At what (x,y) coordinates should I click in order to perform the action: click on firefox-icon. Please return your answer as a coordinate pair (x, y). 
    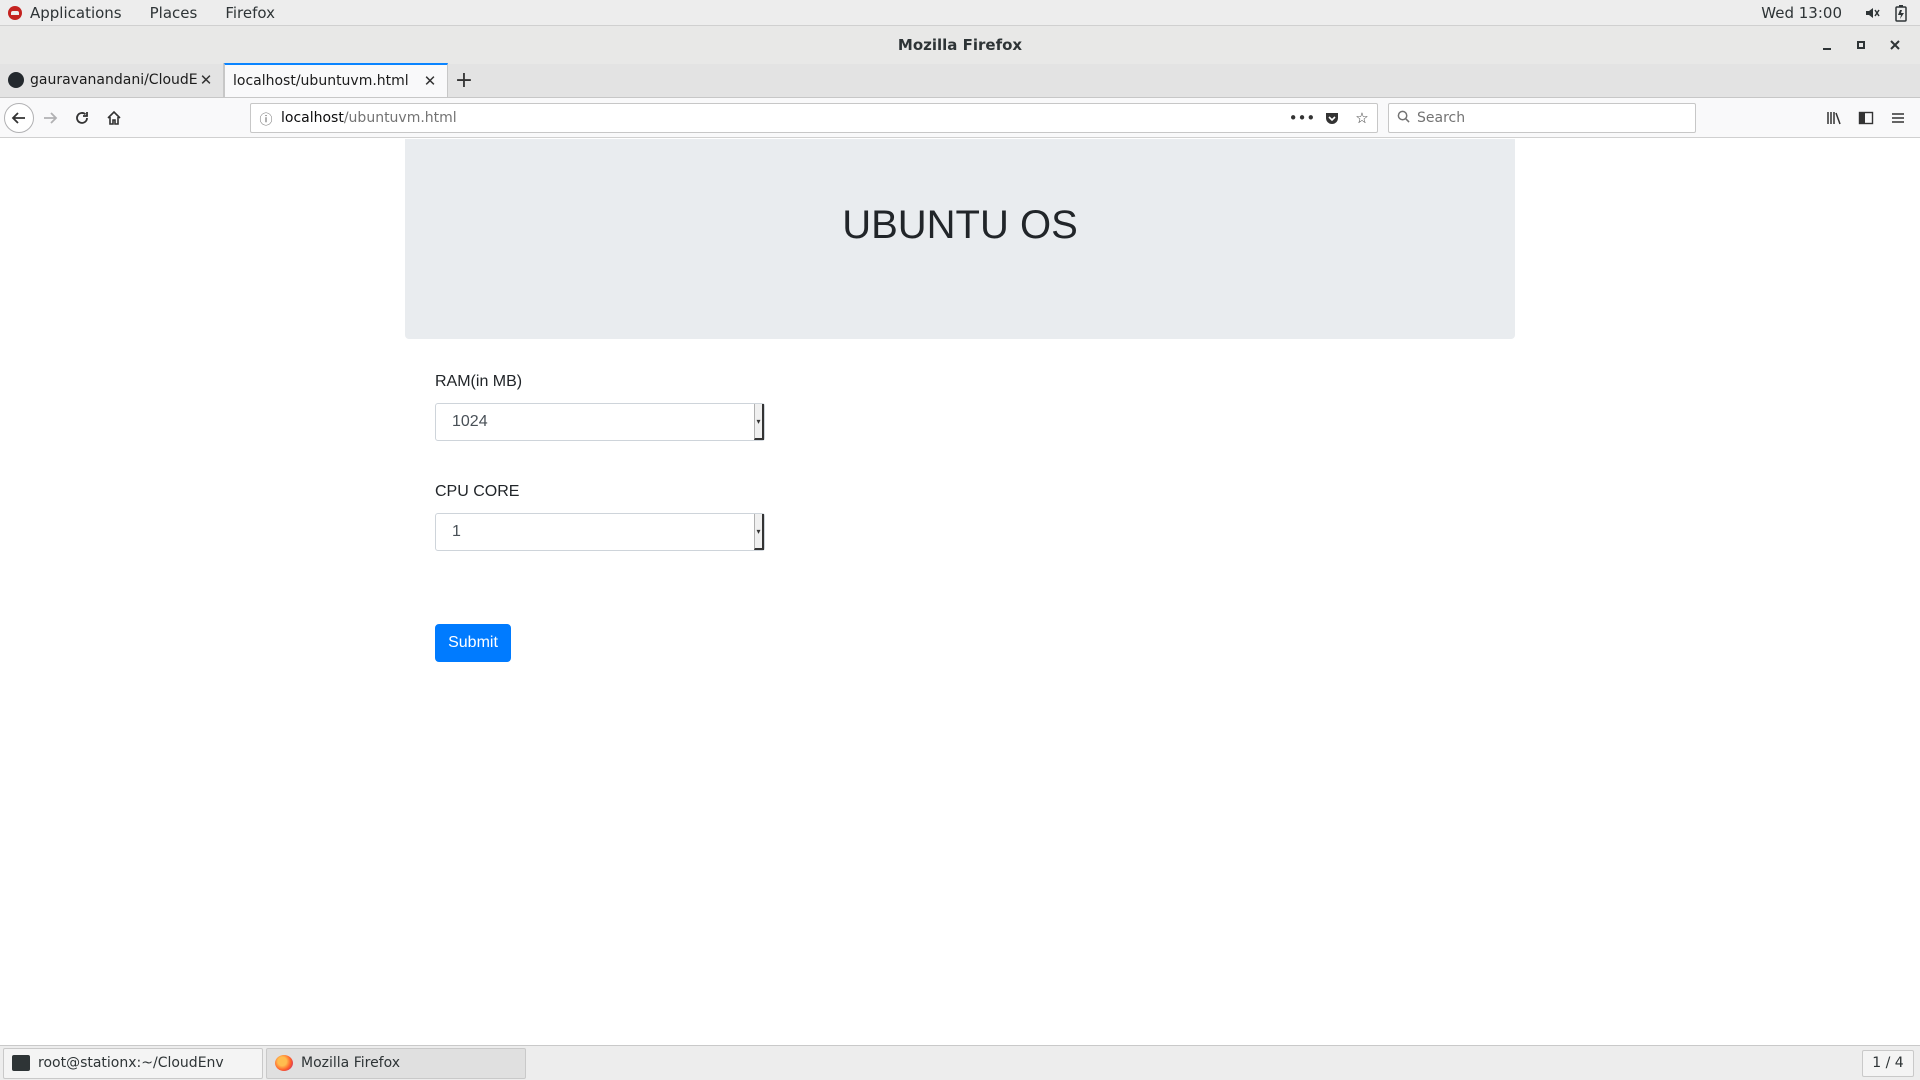
    Looking at the image, I should click on (284, 1063).